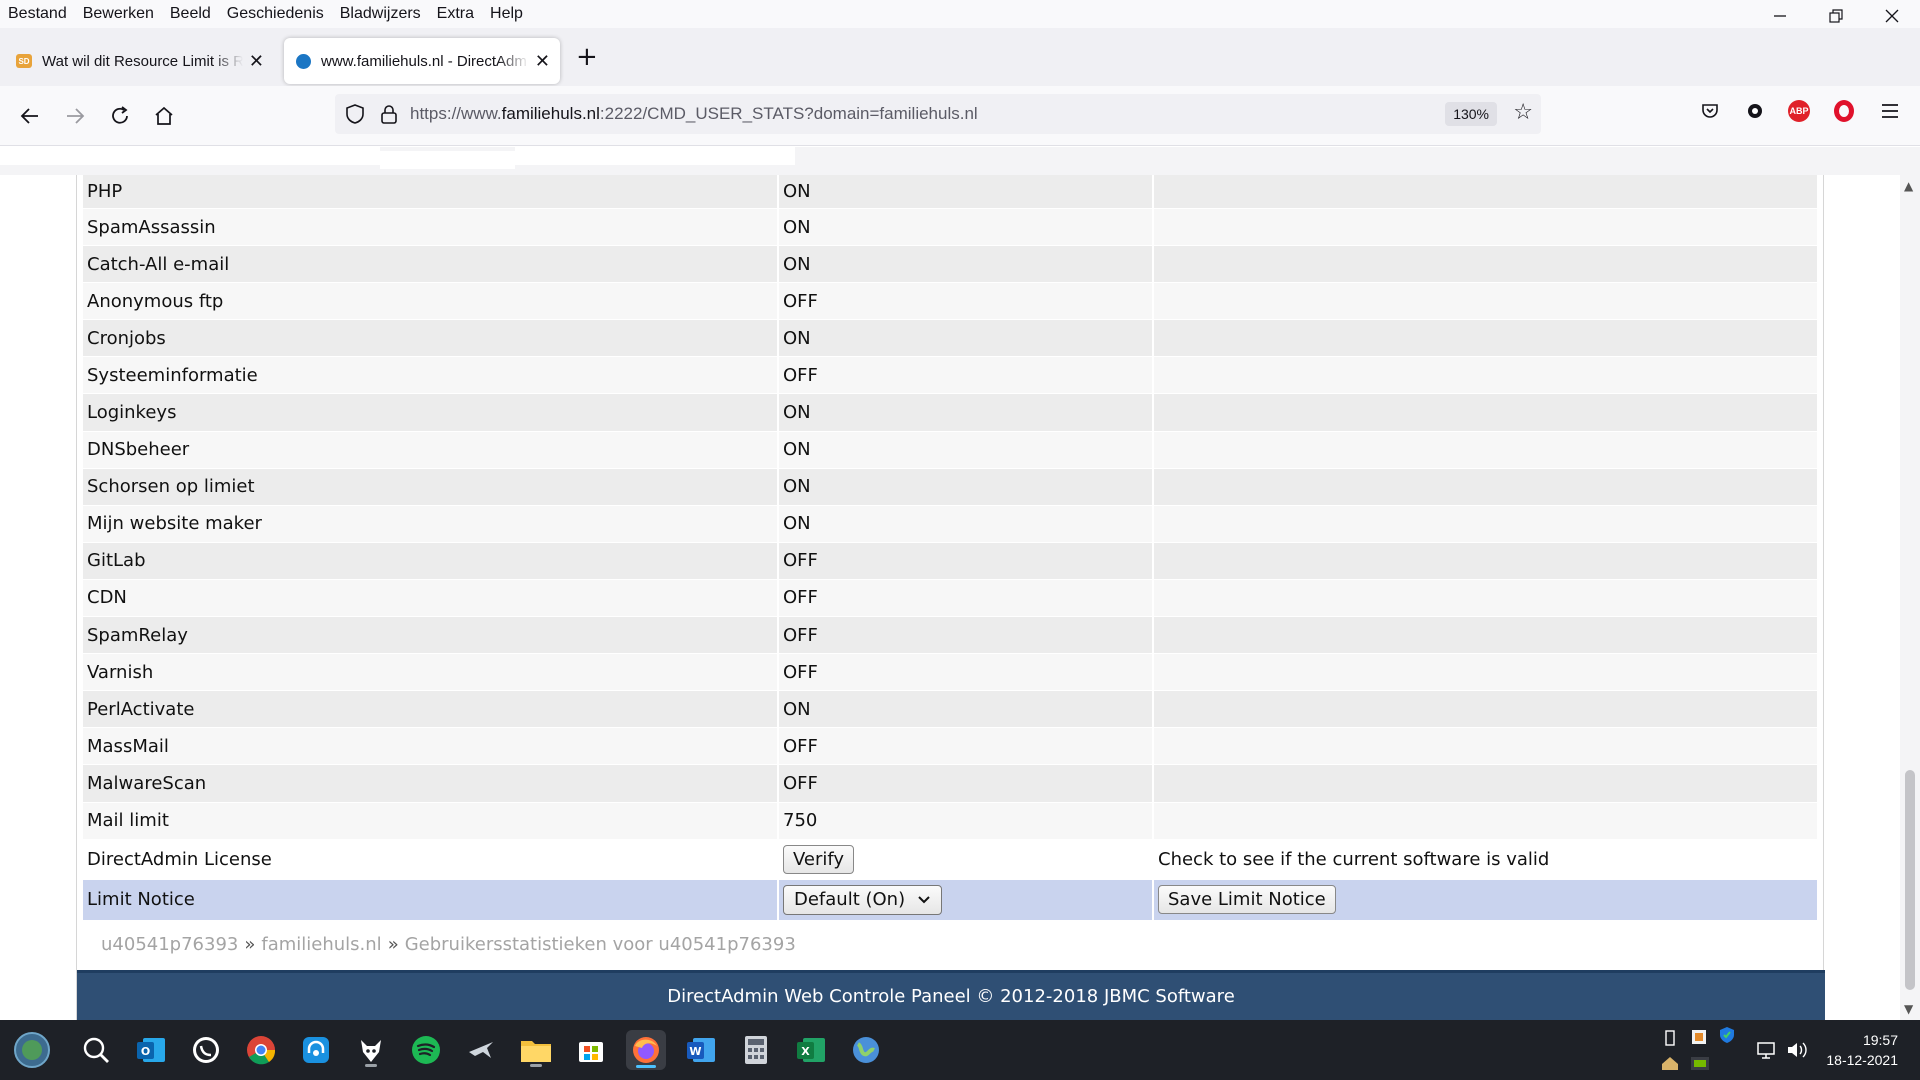 This screenshot has height=1080, width=1920. I want to click on menu-extra: Extra, so click(455, 14).